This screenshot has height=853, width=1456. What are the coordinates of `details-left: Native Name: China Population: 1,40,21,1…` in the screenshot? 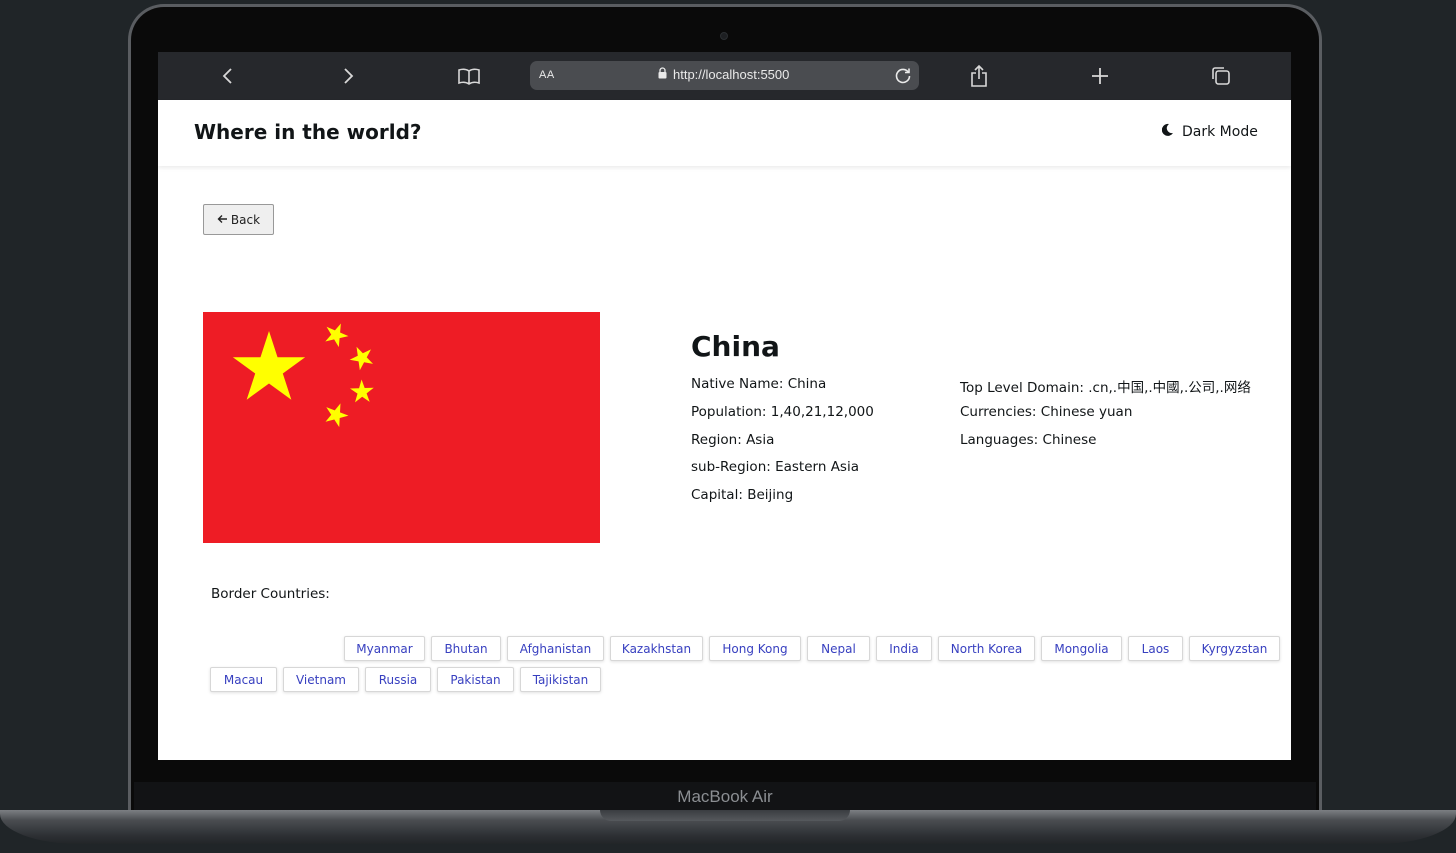 It's located at (782, 445).